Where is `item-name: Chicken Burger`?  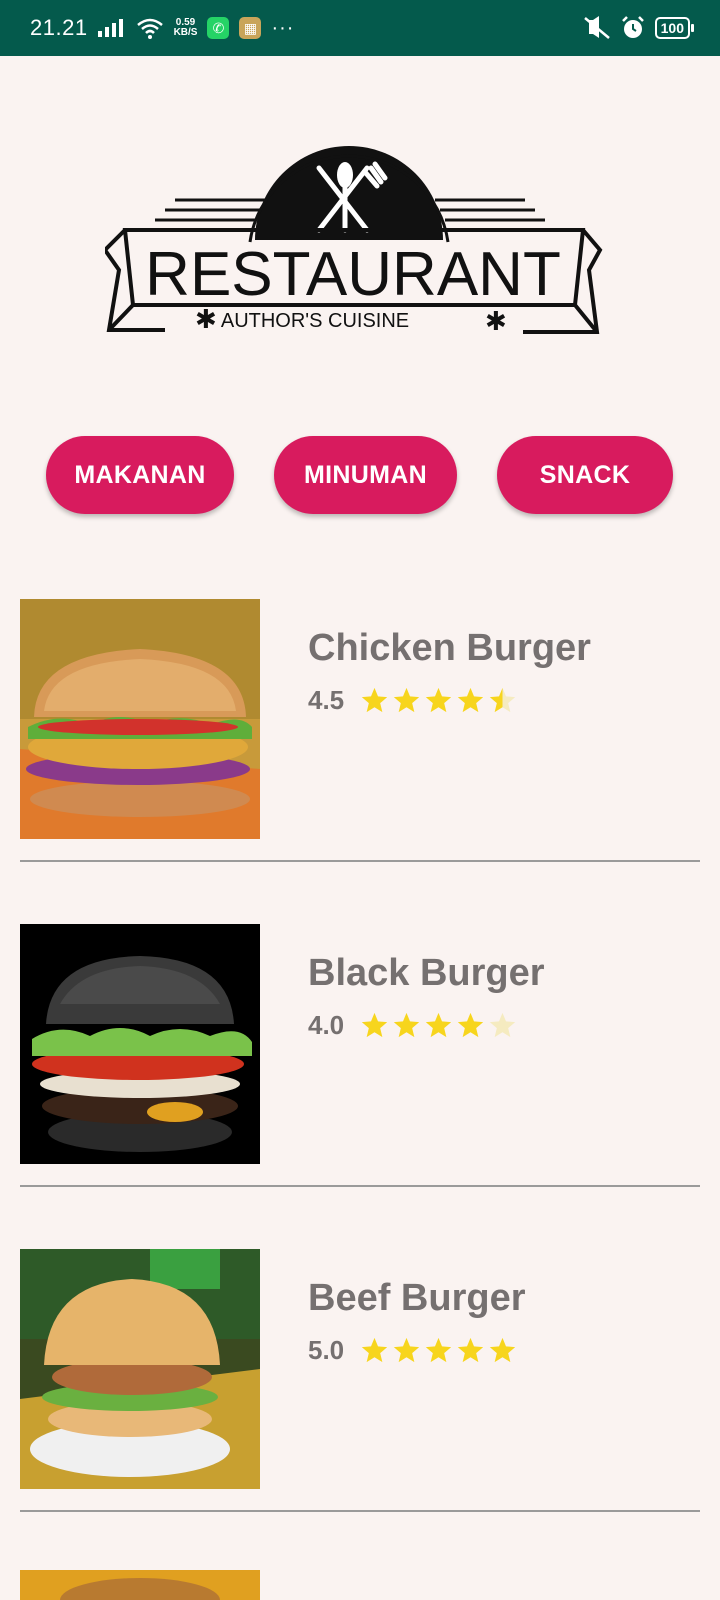 item-name: Chicken Burger is located at coordinates (449, 648).